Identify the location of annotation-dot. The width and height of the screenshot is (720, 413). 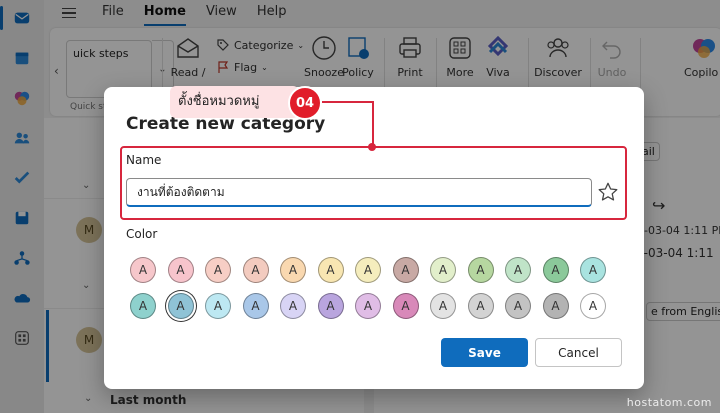
(372, 147).